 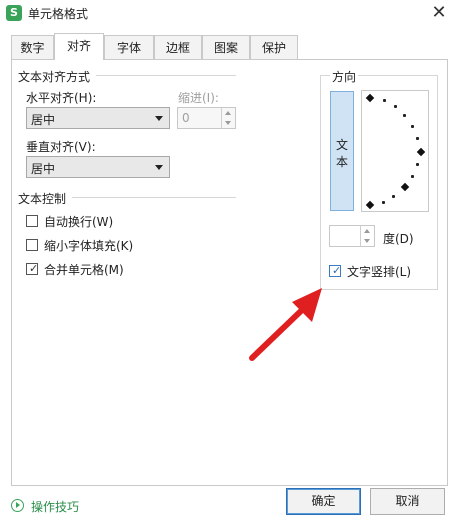 What do you see at coordinates (274, 47) in the screenshot?
I see `tab-protection: 保护` at bounding box center [274, 47].